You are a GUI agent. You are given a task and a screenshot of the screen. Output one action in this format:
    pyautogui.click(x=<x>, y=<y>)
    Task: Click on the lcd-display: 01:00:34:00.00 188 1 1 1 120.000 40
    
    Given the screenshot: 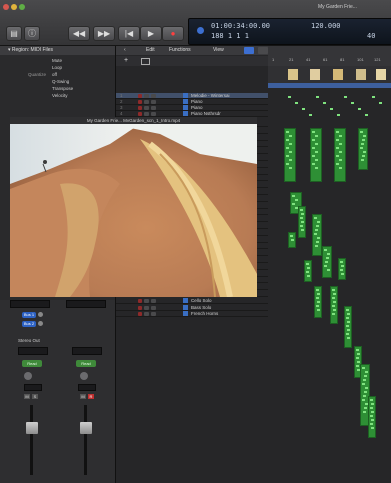 What is the action you would take?
    pyautogui.click(x=289, y=31)
    